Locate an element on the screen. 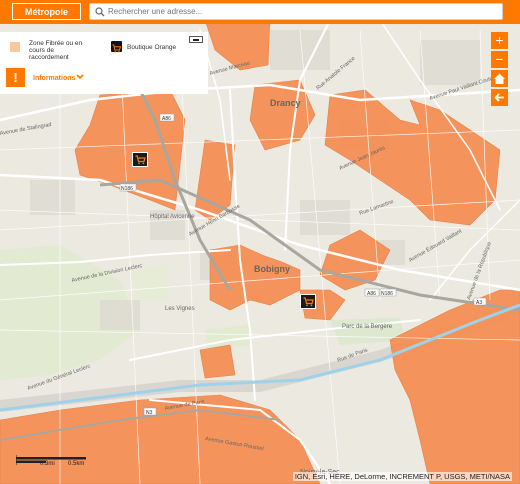  top-bar: Métropole is located at coordinates (260, 12).